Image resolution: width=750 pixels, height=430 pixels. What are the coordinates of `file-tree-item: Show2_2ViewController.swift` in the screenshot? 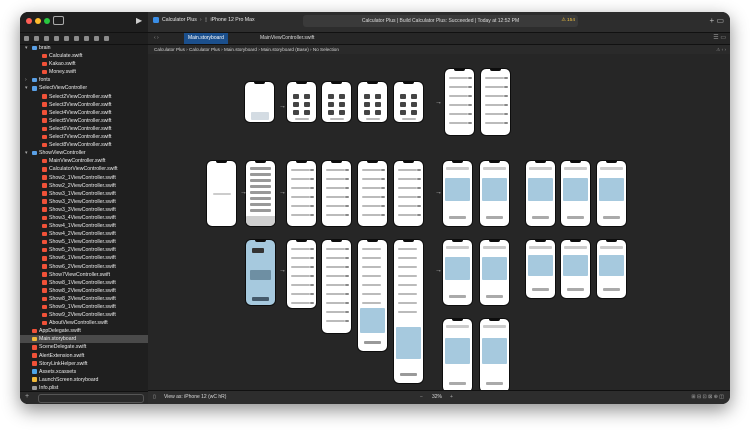 It's located at (84, 186).